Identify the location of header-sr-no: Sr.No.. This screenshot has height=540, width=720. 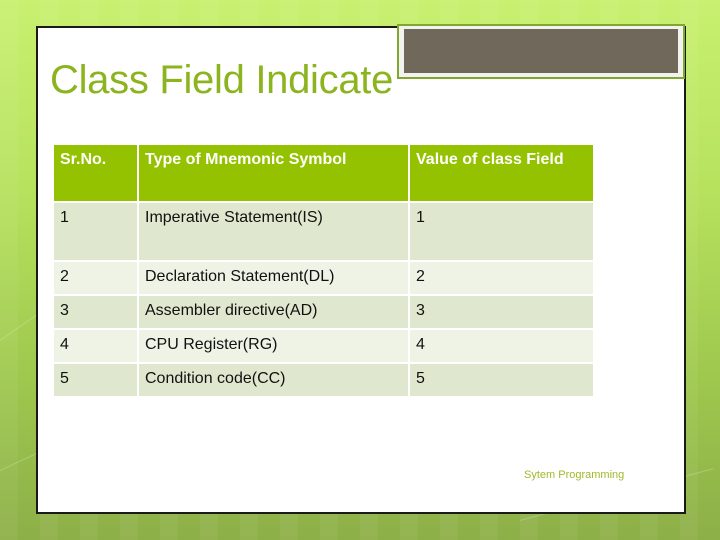
(95, 173).